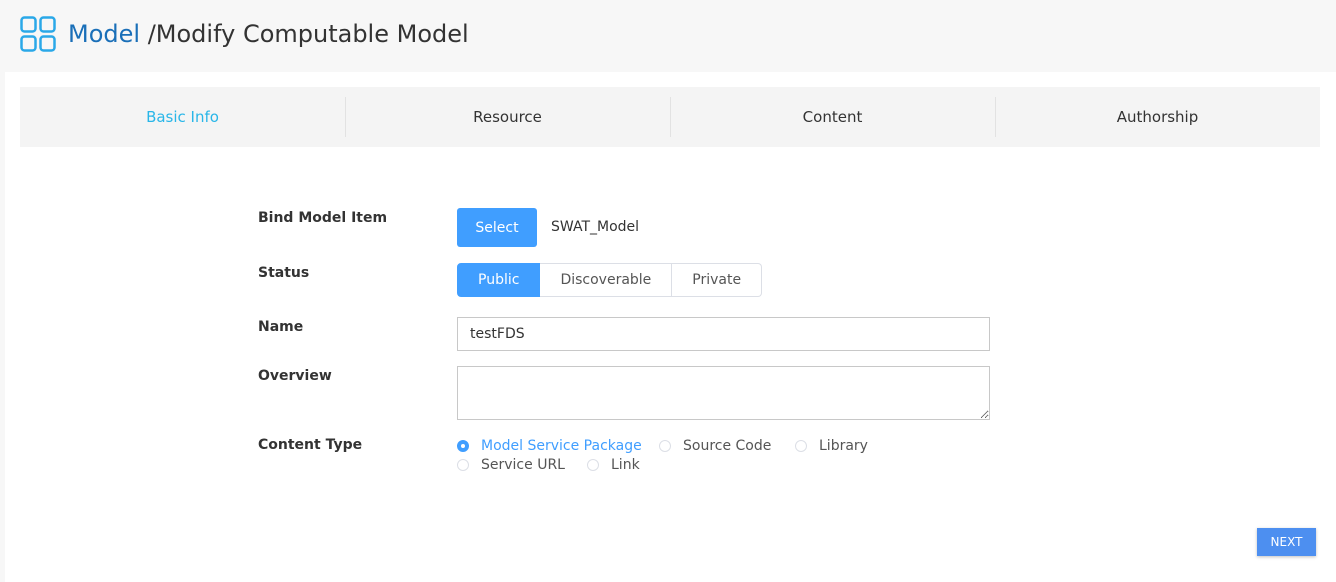 This screenshot has width=1336, height=582. What do you see at coordinates (295, 376) in the screenshot?
I see `overview-label: Overview` at bounding box center [295, 376].